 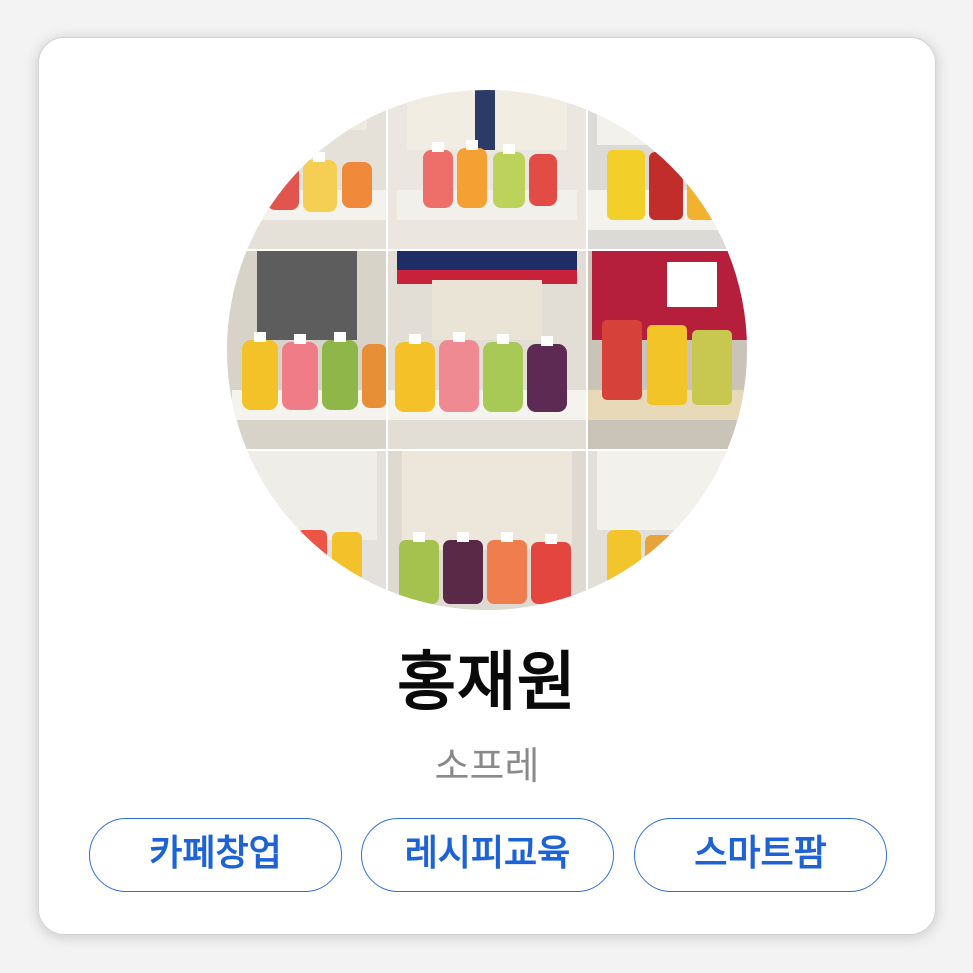 I want to click on tag-recipe-education: 레시피교육, so click(x=487, y=855).